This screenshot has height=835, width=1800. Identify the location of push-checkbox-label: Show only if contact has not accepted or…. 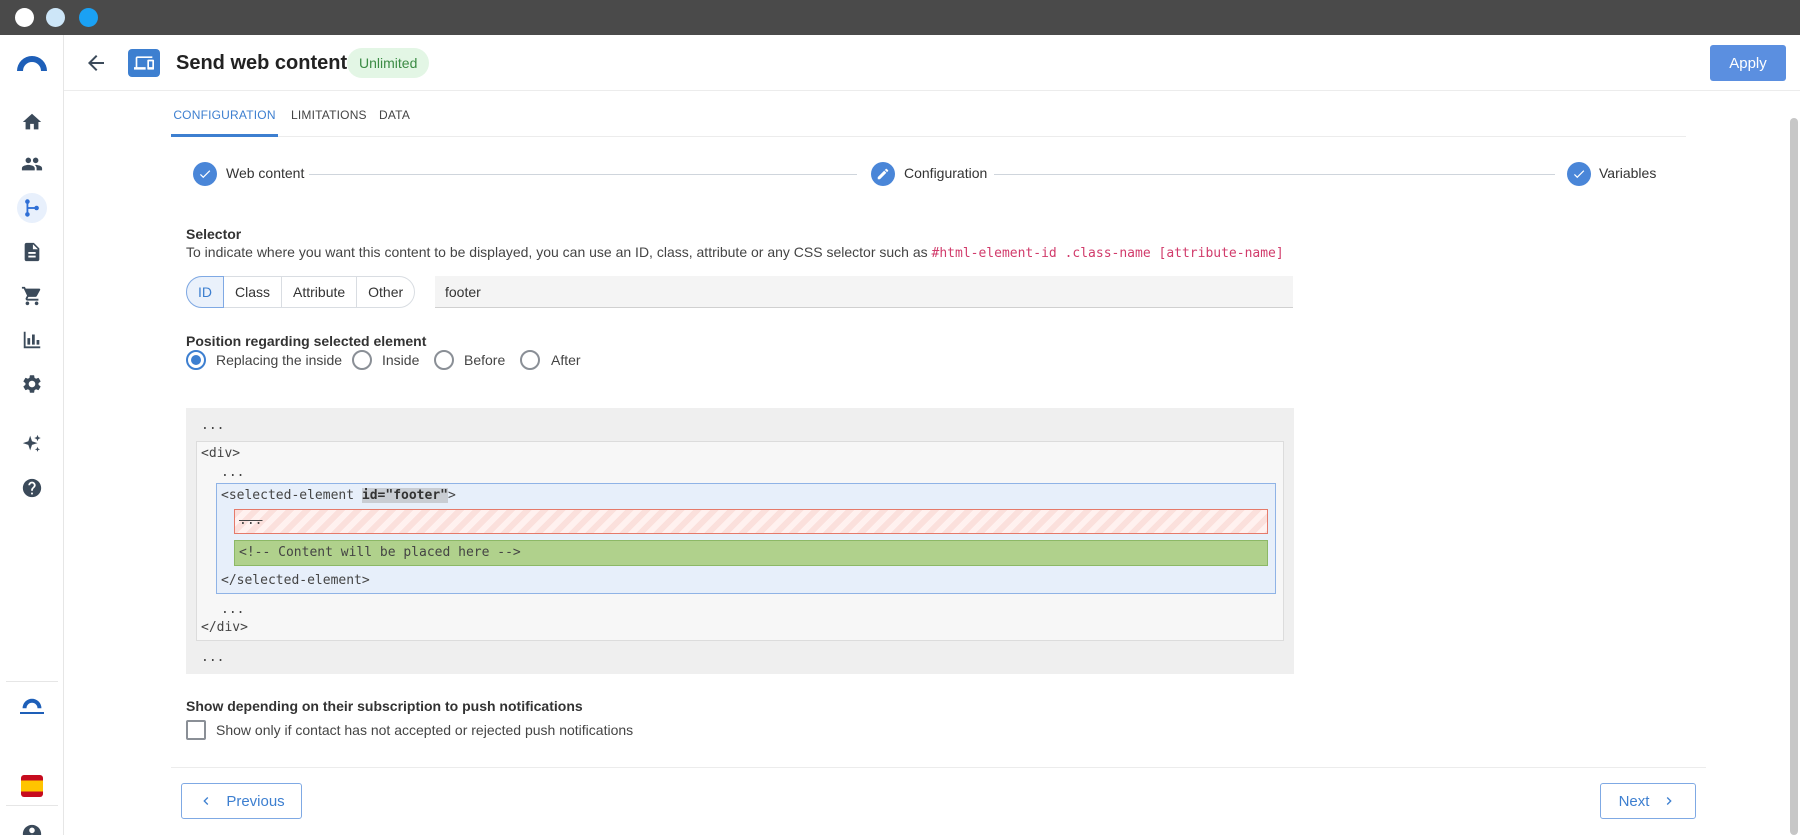
(424, 730).